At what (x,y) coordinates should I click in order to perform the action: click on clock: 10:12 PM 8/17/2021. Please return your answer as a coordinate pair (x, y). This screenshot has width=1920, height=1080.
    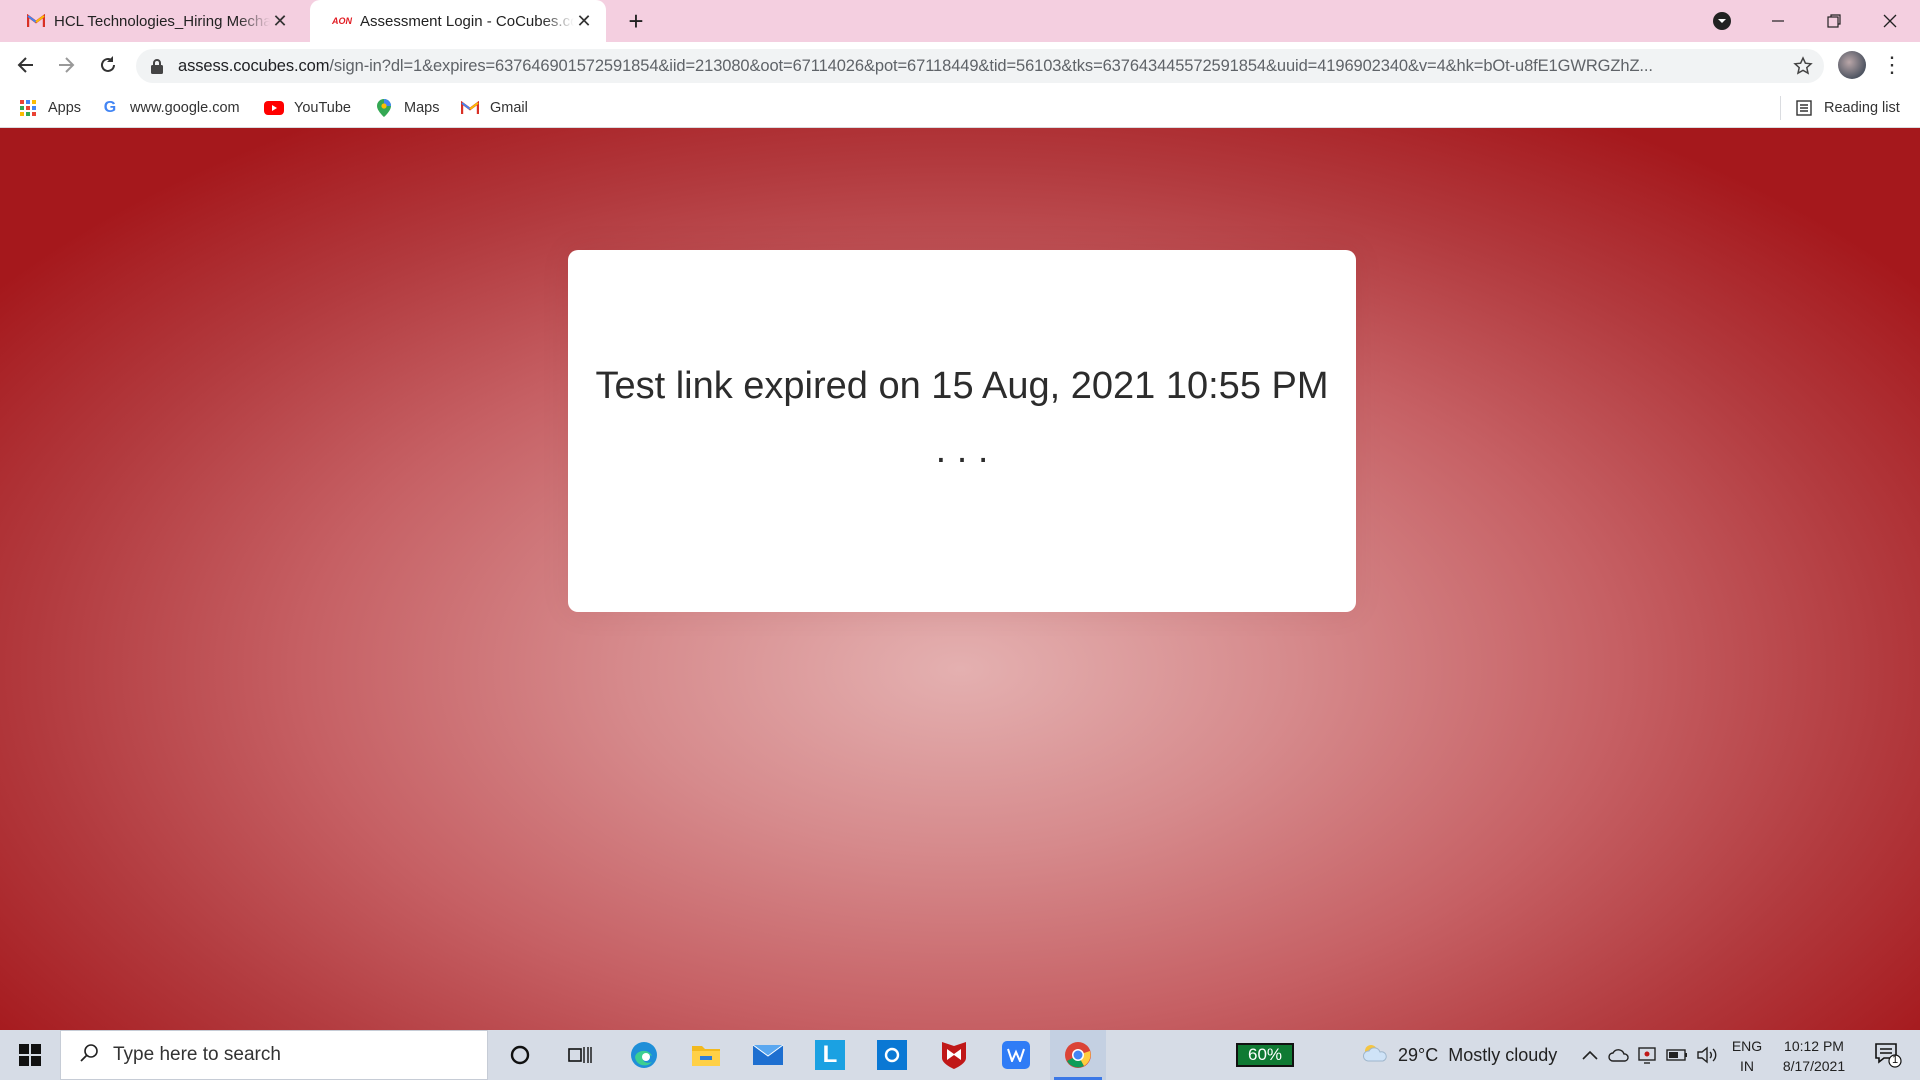
    Looking at the image, I should click on (1814, 1056).